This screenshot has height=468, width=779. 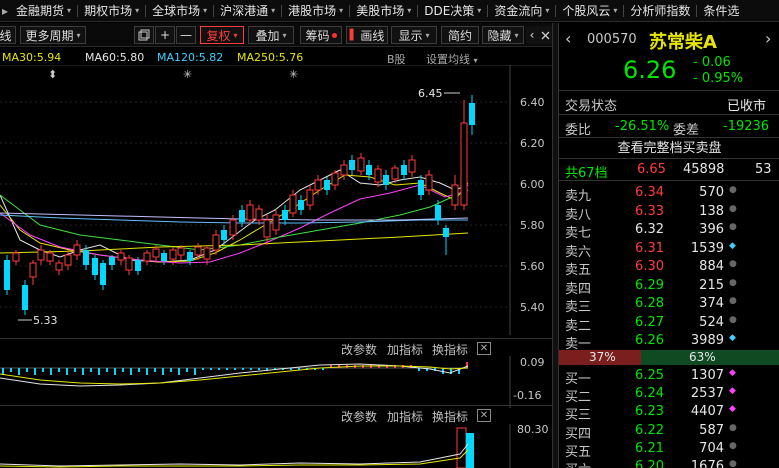 I want to click on window-icon-button, so click(x=144, y=35).